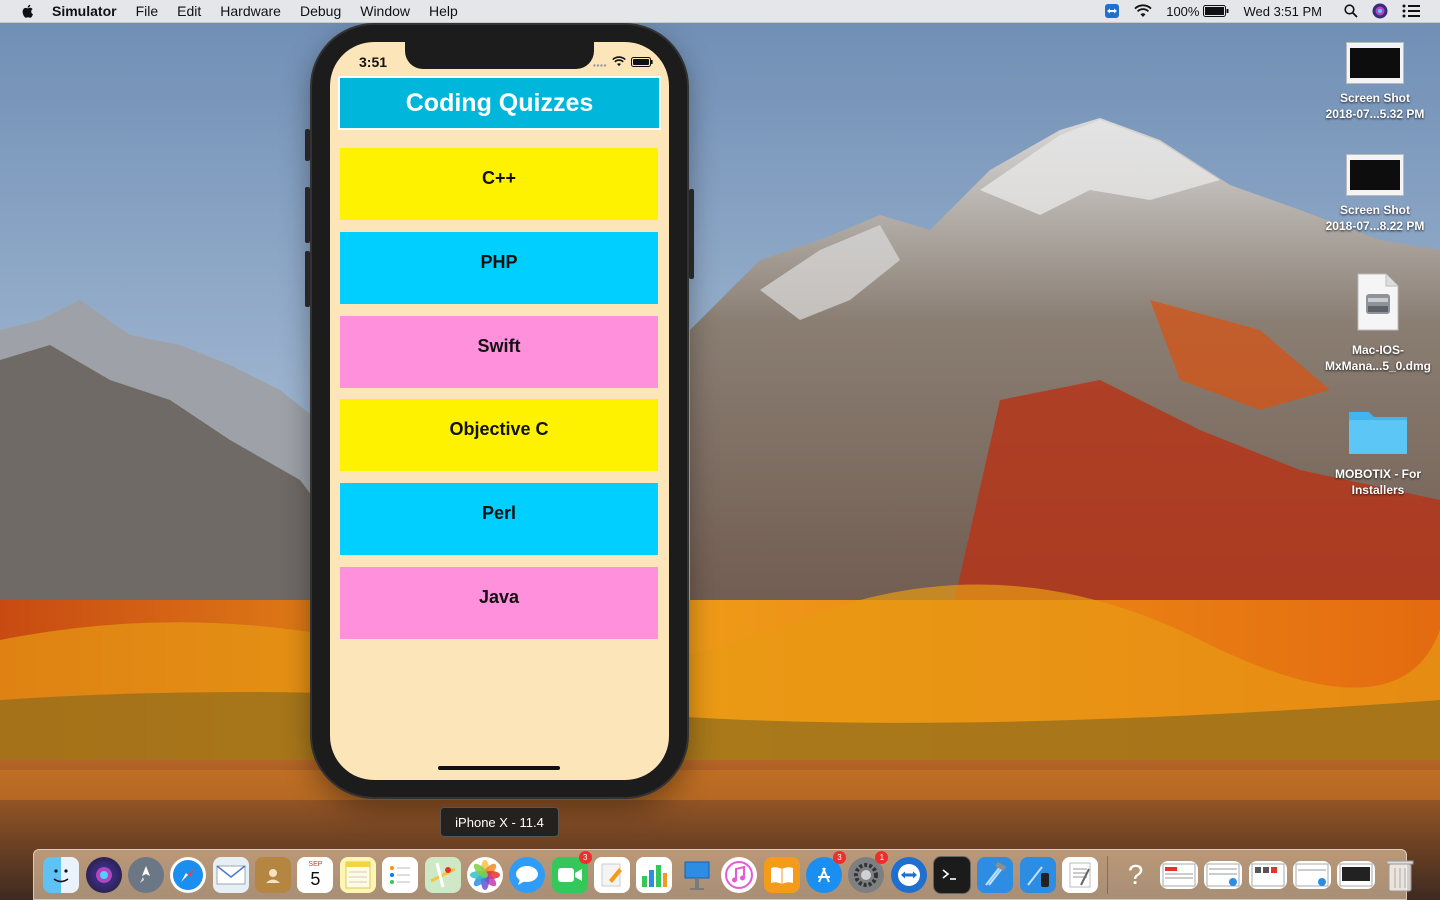 The image size is (1440, 900). Describe the element at coordinates (320, 11) in the screenshot. I see `menu-debug: Debug` at that location.